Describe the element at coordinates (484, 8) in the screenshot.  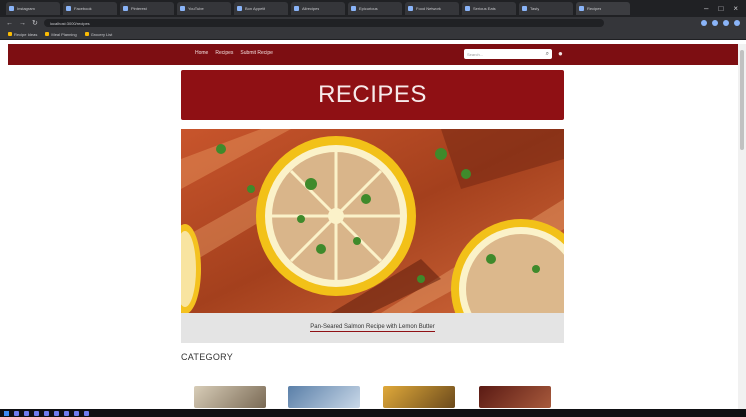
I see `tab-label: Serious Eats` at that location.